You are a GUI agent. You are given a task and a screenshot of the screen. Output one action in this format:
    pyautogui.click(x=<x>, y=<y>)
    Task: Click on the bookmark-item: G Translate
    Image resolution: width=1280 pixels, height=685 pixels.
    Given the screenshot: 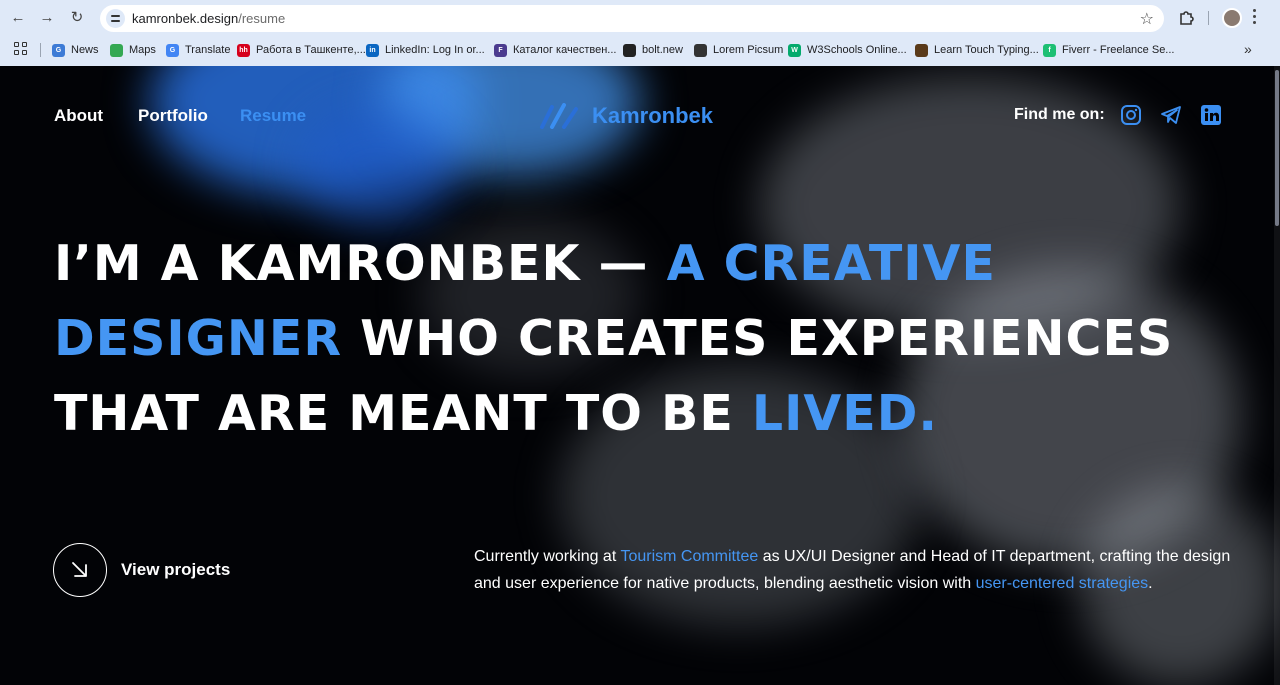 What is the action you would take?
    pyautogui.click(x=198, y=50)
    